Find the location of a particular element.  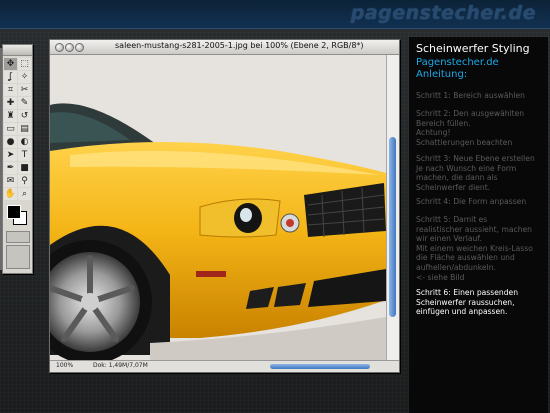

notes-tool-icon: ✉ is located at coordinates (10, 181).